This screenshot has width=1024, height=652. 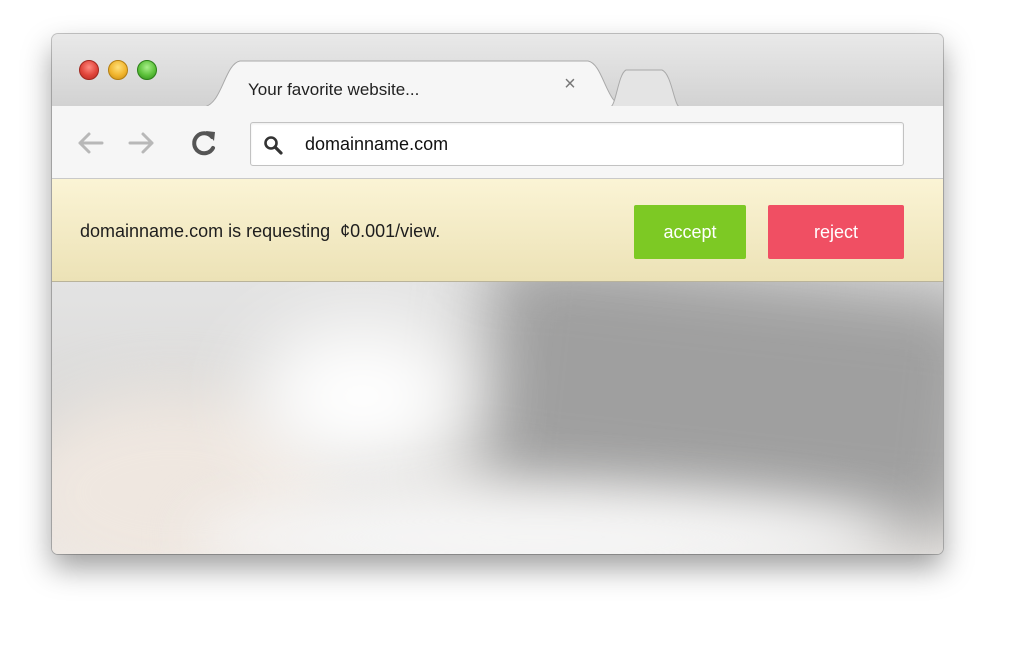 I want to click on back-arrow-icon, so click(x=91, y=143).